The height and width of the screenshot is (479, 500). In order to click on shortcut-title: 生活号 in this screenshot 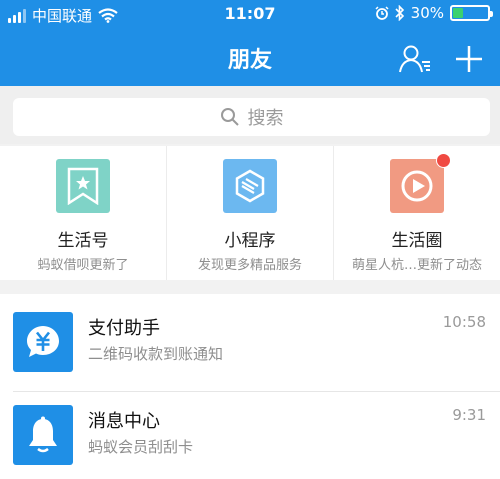, I will do `click(83, 241)`.